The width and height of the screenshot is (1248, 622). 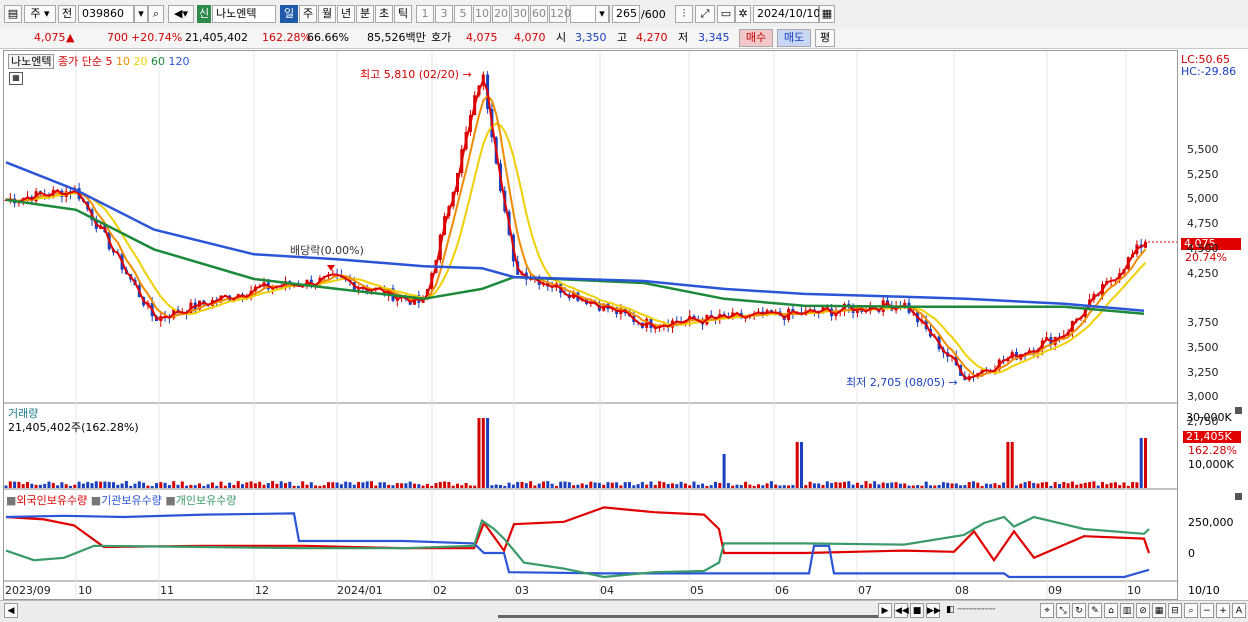 I want to click on volume-panel-close-icon, so click(x=1238, y=410).